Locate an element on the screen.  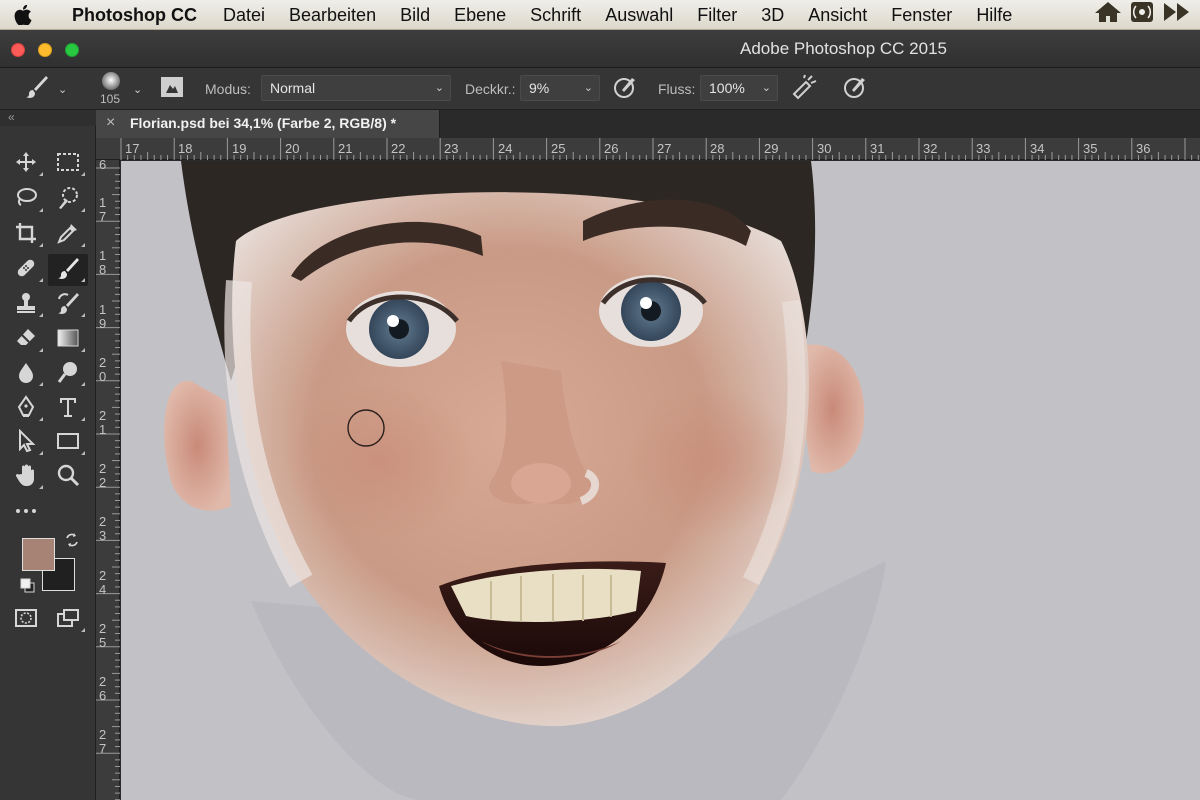
quick-mask-icon is located at coordinates (26, 620).